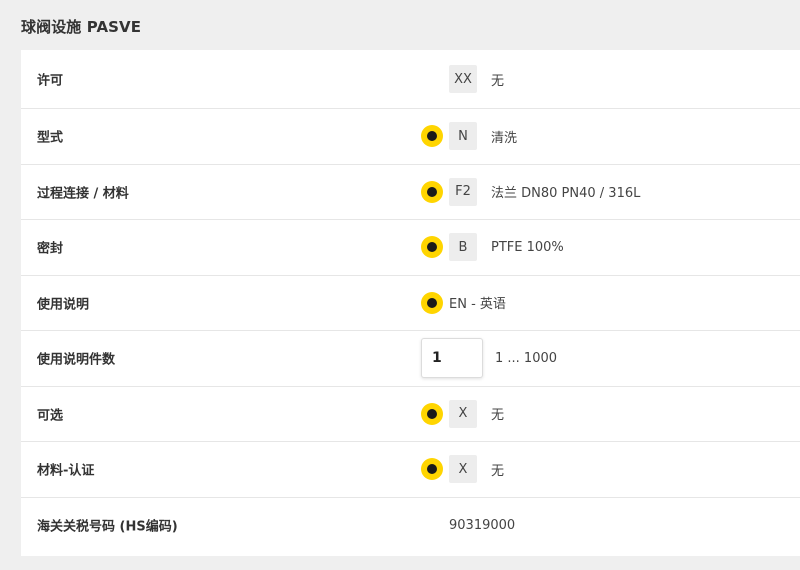 This screenshot has height=570, width=800. What do you see at coordinates (63, 305) in the screenshot?
I see `option-label: 使用说明` at bounding box center [63, 305].